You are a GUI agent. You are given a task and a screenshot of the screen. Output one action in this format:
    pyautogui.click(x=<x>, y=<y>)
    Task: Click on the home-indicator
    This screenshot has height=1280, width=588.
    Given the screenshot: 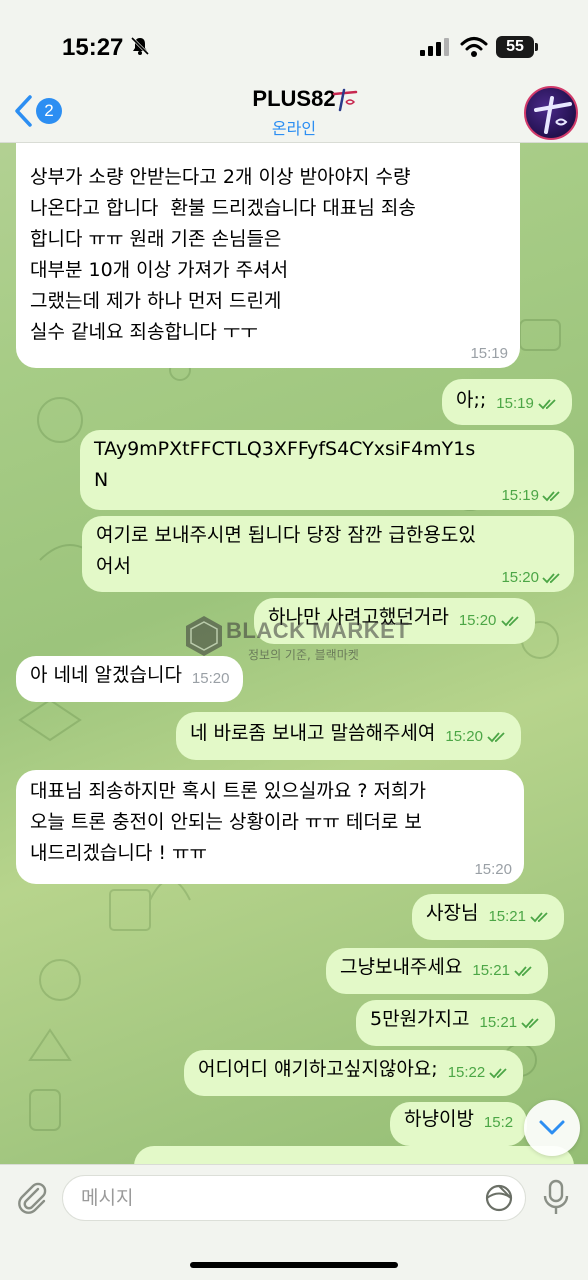 What is the action you would take?
    pyautogui.click(x=294, y=1265)
    